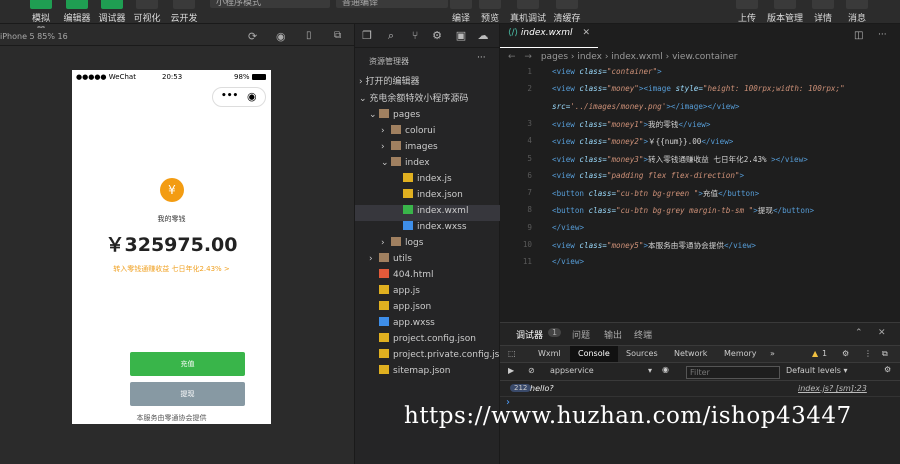 Image resolution: width=900 pixels, height=464 pixels. Describe the element at coordinates (868, 353) in the screenshot. I see `kebab-icon: ⋮` at that location.